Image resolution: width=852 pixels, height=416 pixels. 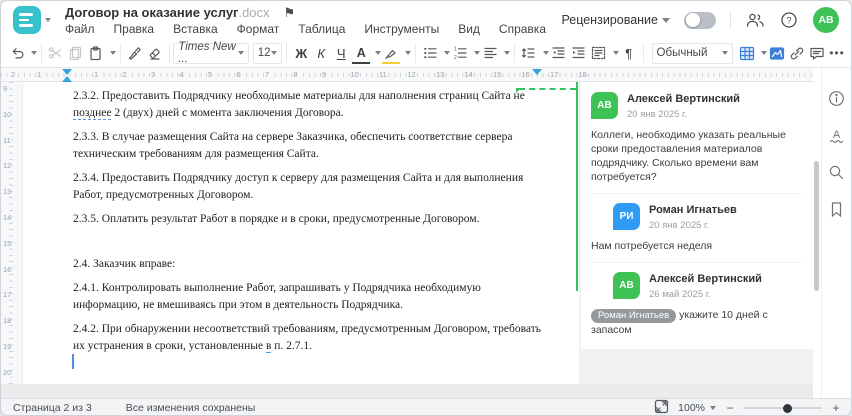 What do you see at coordinates (547, 89) in the screenshot?
I see `comment-anchor-dashed-line` at bounding box center [547, 89].